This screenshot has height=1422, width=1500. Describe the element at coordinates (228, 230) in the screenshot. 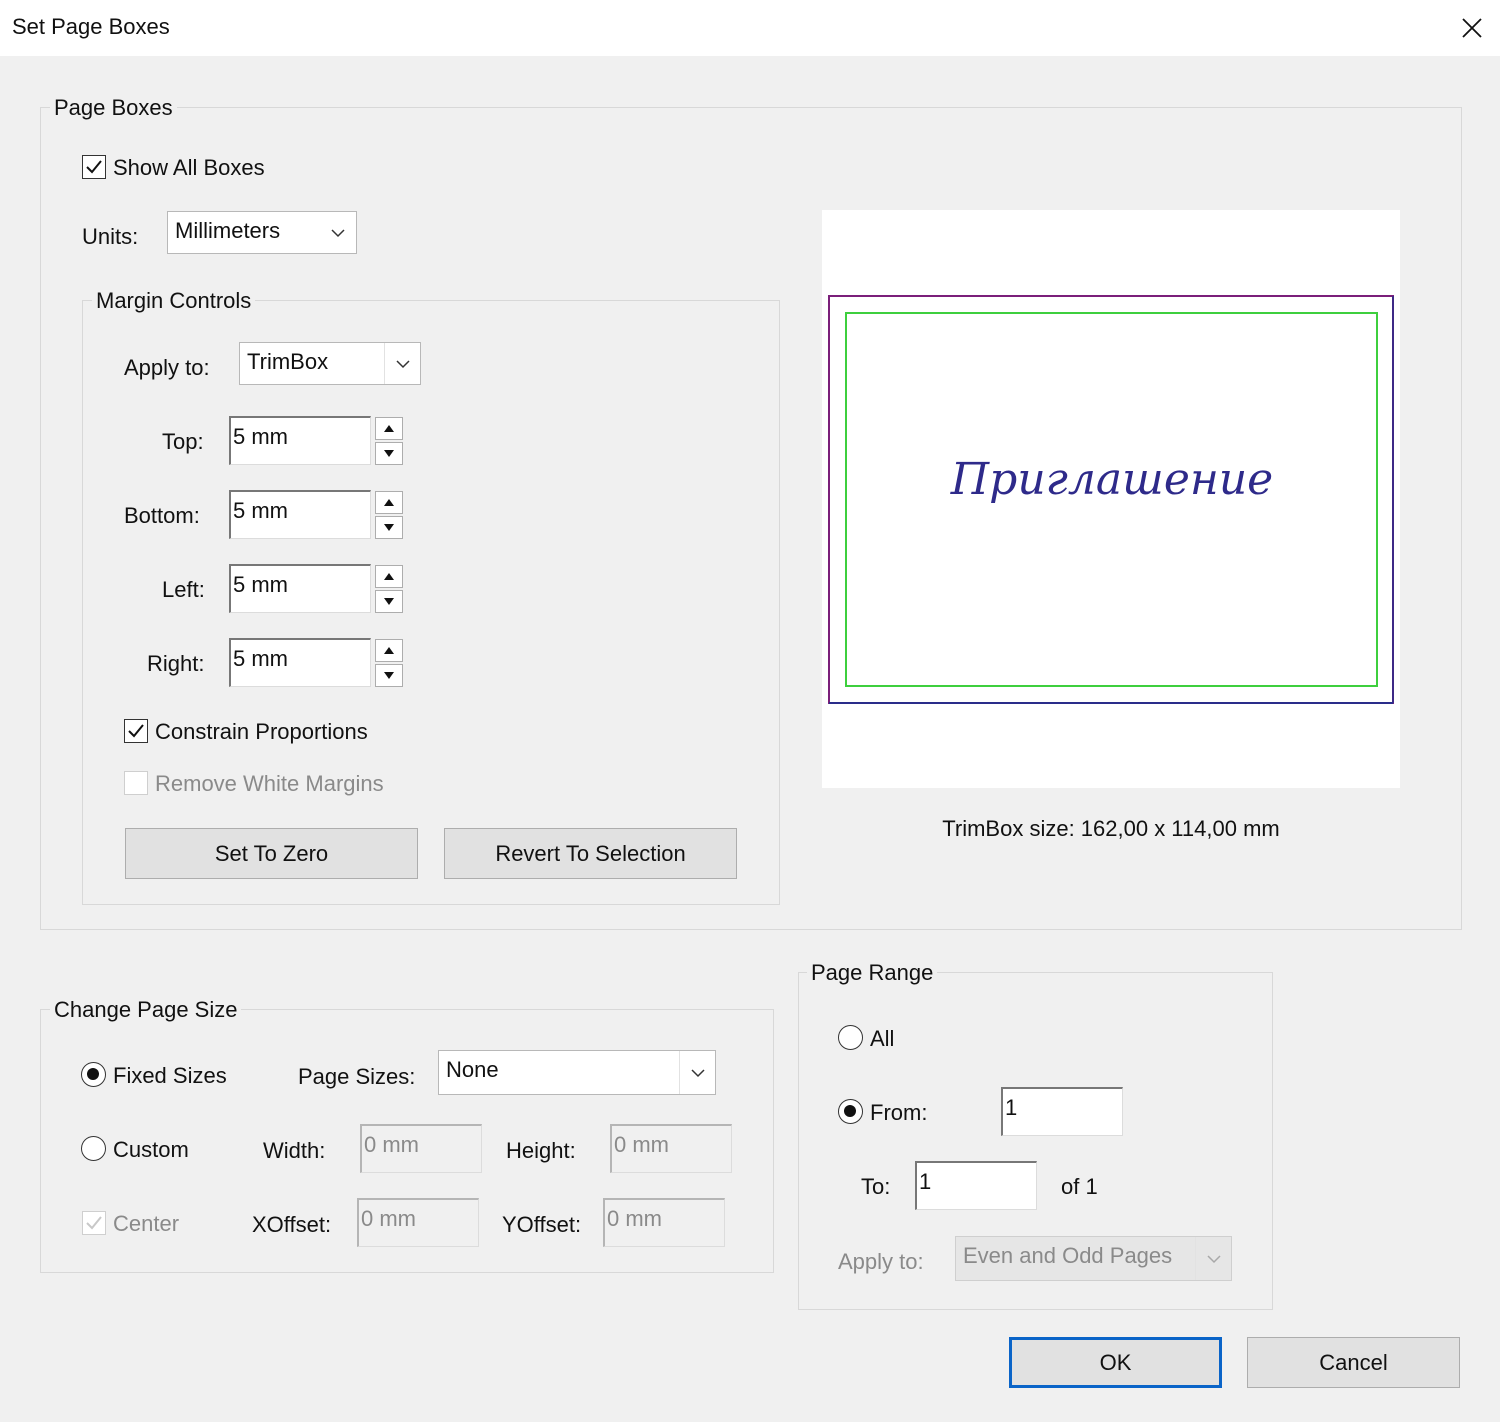

I see `units-value: Millimeters` at that location.